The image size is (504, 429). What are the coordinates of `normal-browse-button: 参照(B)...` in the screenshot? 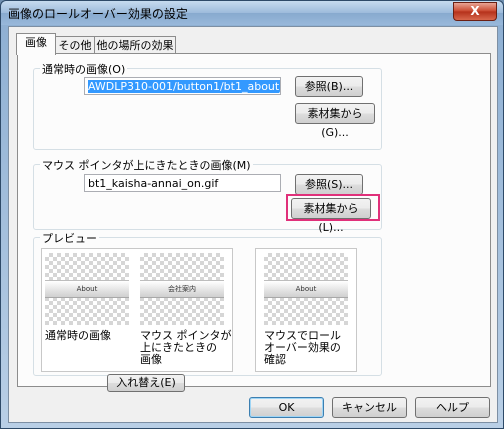 It's located at (329, 86).